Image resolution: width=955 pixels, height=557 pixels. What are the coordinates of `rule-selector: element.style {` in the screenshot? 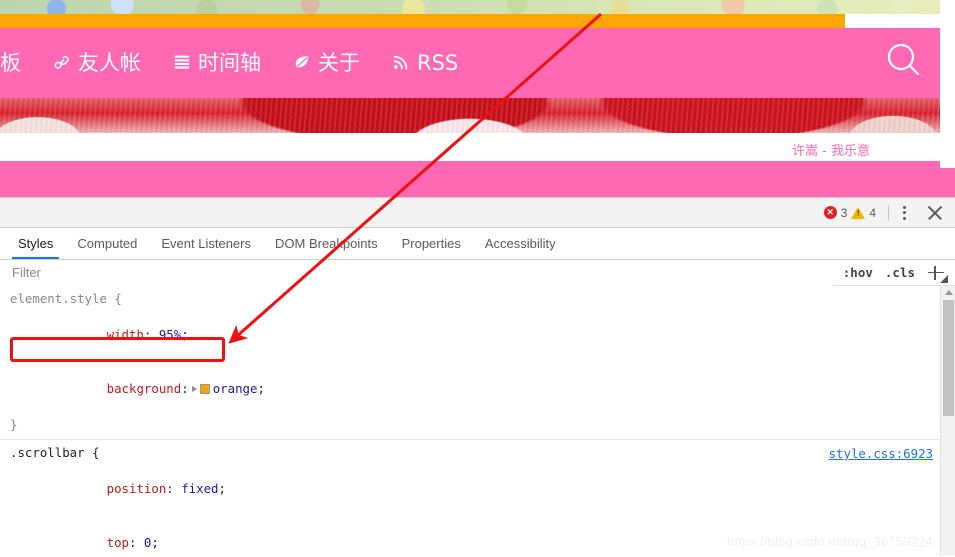 It's located at (477, 299).